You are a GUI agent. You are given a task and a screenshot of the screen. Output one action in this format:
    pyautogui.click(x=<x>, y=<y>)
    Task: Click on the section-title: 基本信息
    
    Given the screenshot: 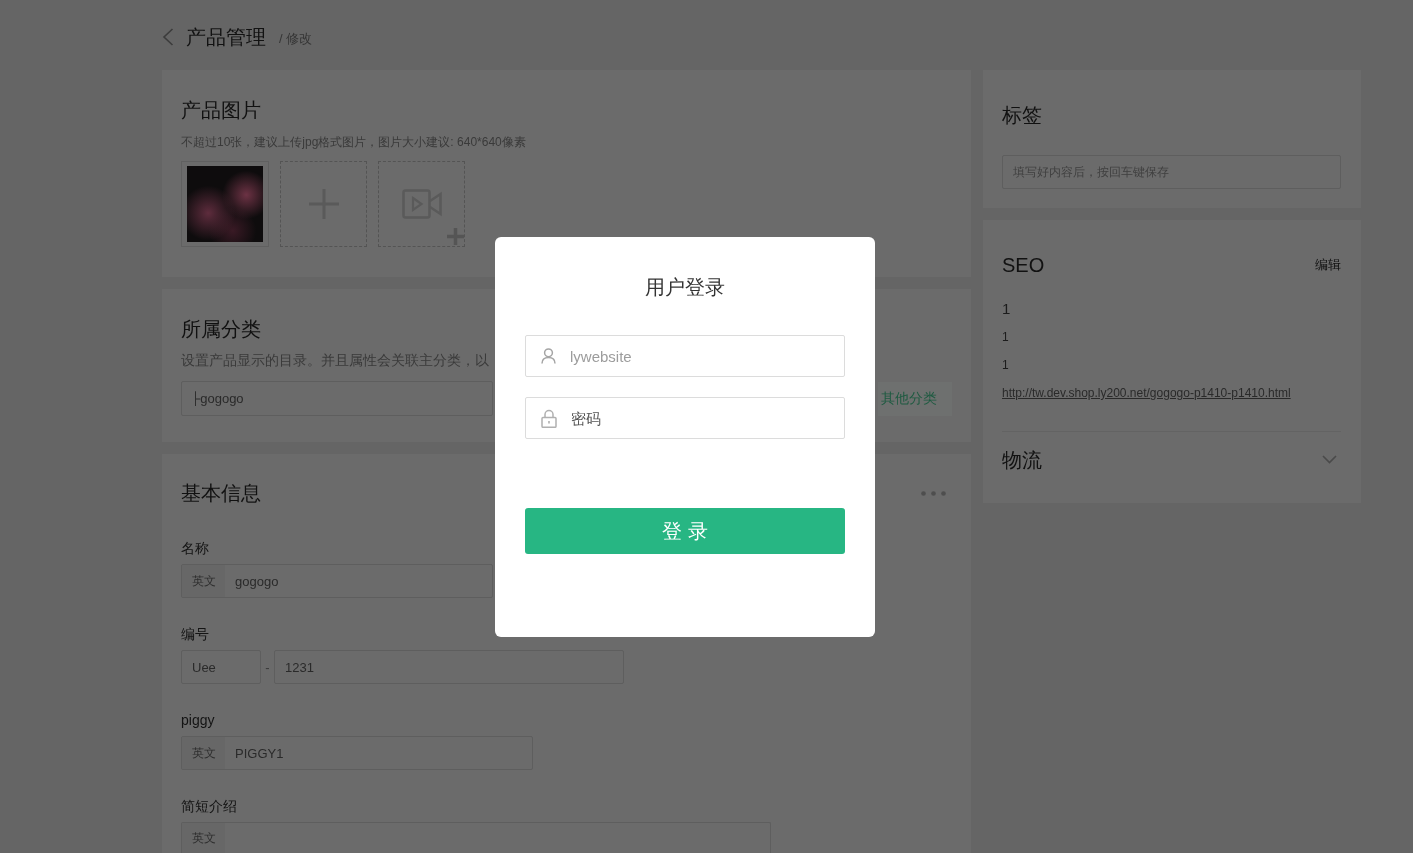 What is the action you would take?
    pyautogui.click(x=221, y=493)
    